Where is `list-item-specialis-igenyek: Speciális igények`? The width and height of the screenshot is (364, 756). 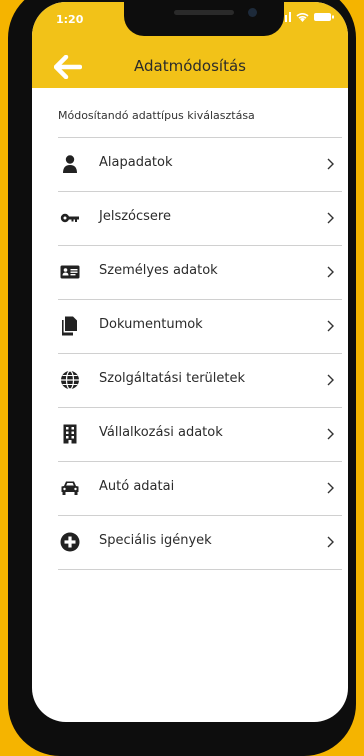
list-item-specialis-igenyek: Speciális igények is located at coordinates (200, 542).